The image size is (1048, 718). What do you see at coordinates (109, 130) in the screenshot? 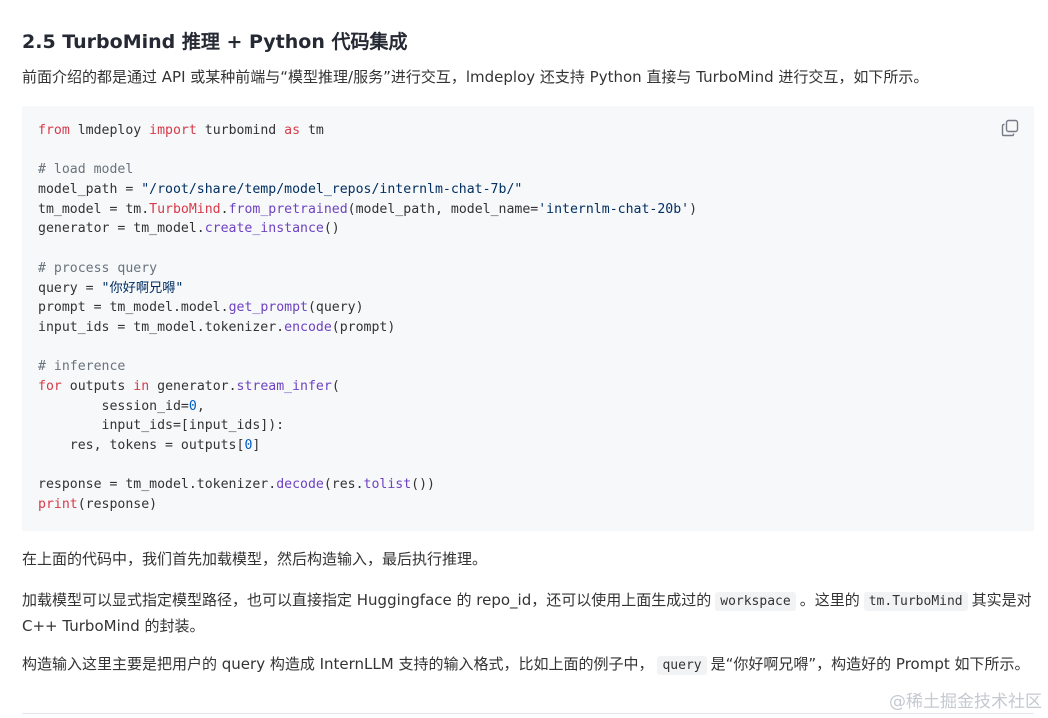
I see `code-token: lmdeploy` at bounding box center [109, 130].